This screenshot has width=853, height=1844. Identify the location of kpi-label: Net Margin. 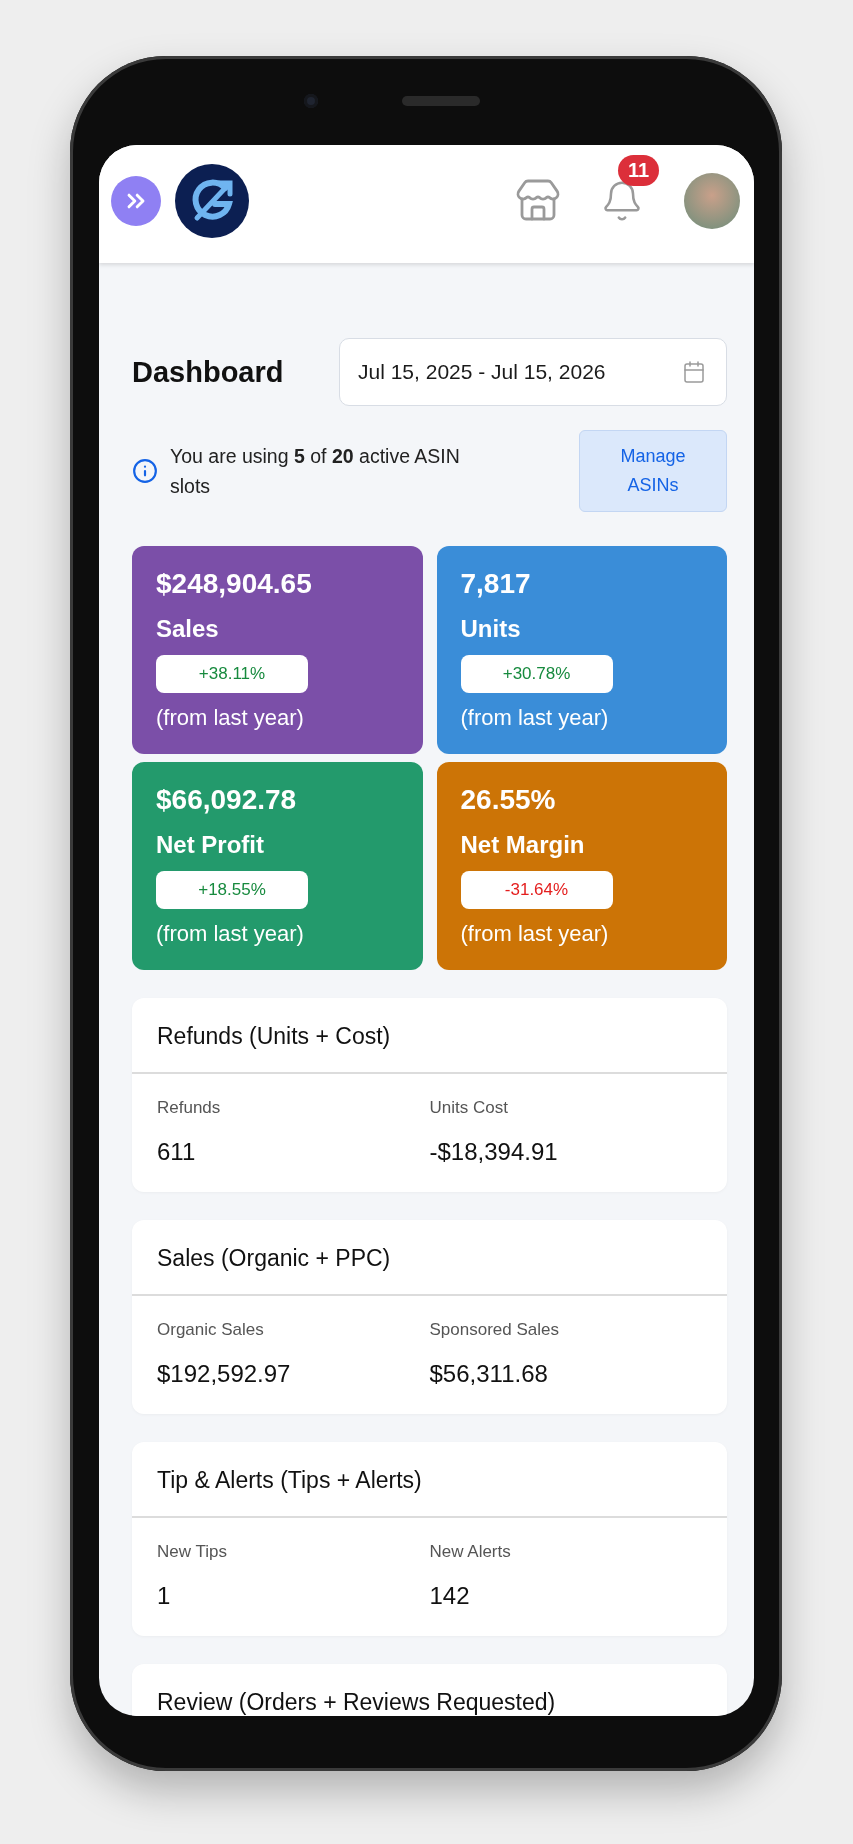
(522, 845).